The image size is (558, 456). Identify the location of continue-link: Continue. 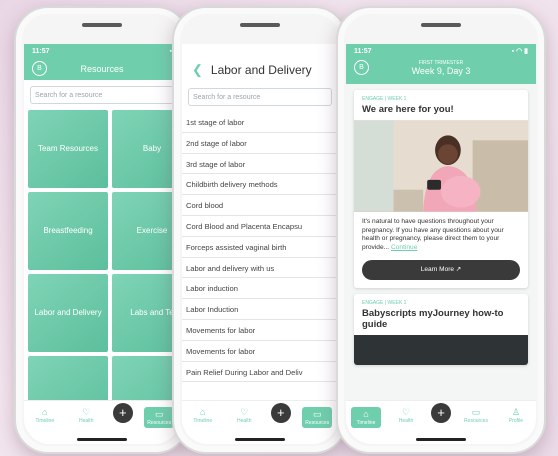
(404, 247).